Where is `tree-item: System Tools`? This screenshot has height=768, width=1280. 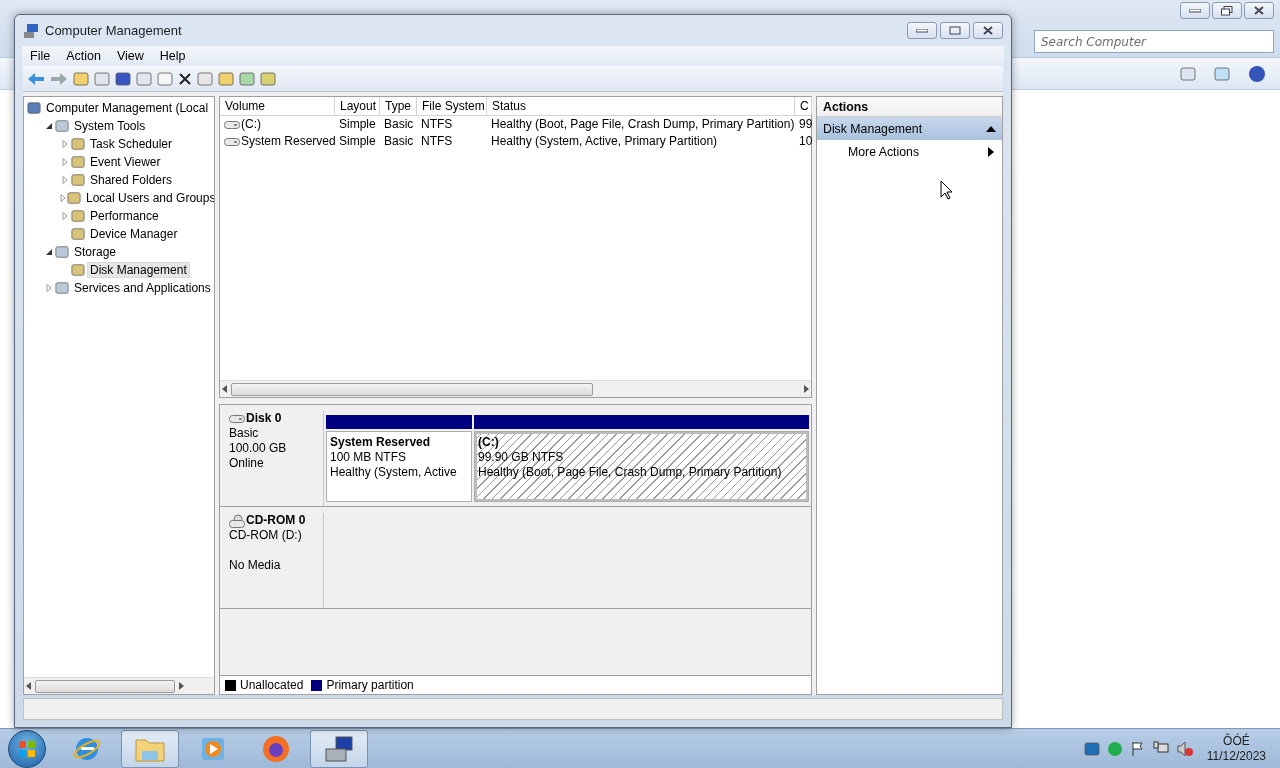 tree-item: System Tools is located at coordinates (110, 126).